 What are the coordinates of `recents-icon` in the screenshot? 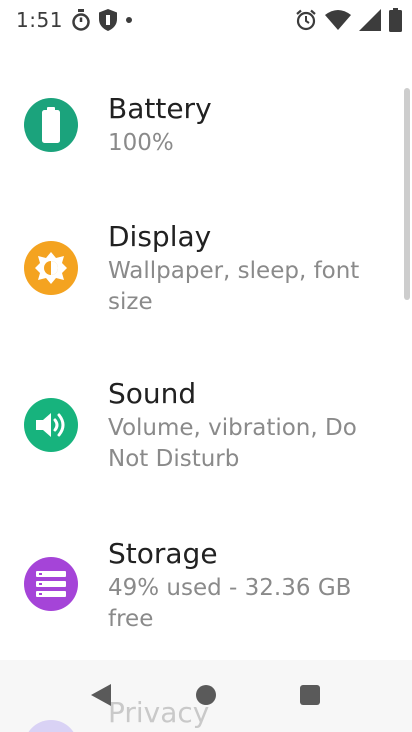 It's located at (310, 696).